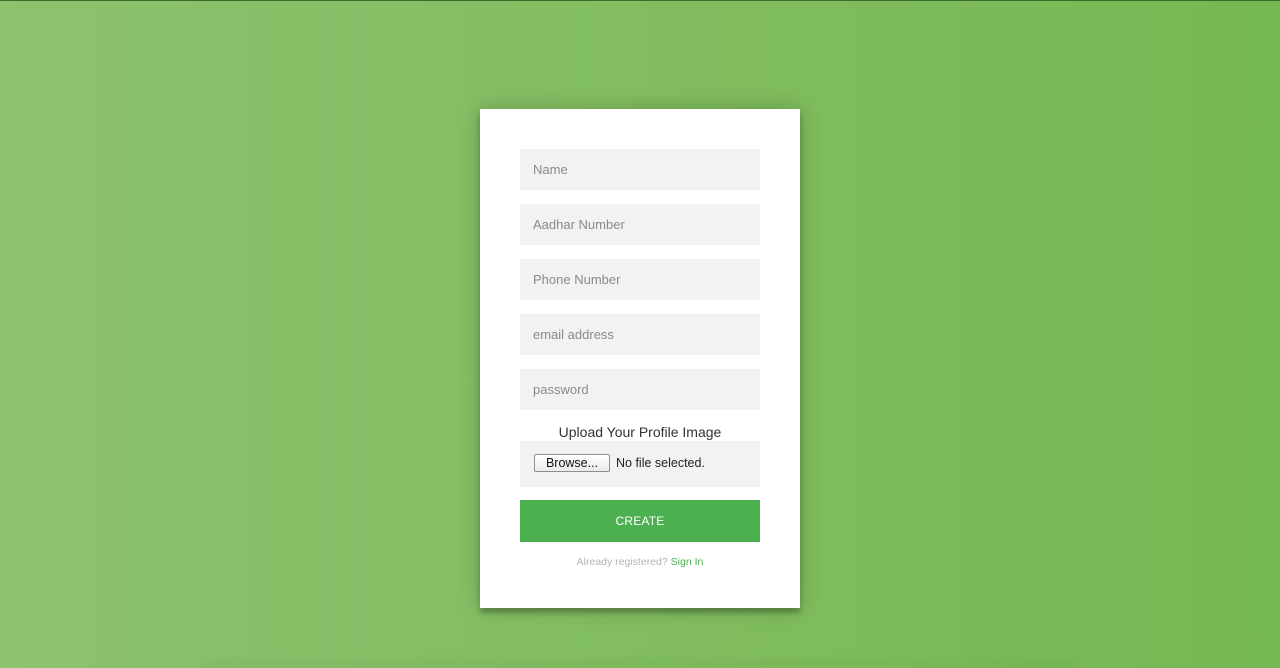  What do you see at coordinates (640, 0) in the screenshot?
I see `top-border` at bounding box center [640, 0].